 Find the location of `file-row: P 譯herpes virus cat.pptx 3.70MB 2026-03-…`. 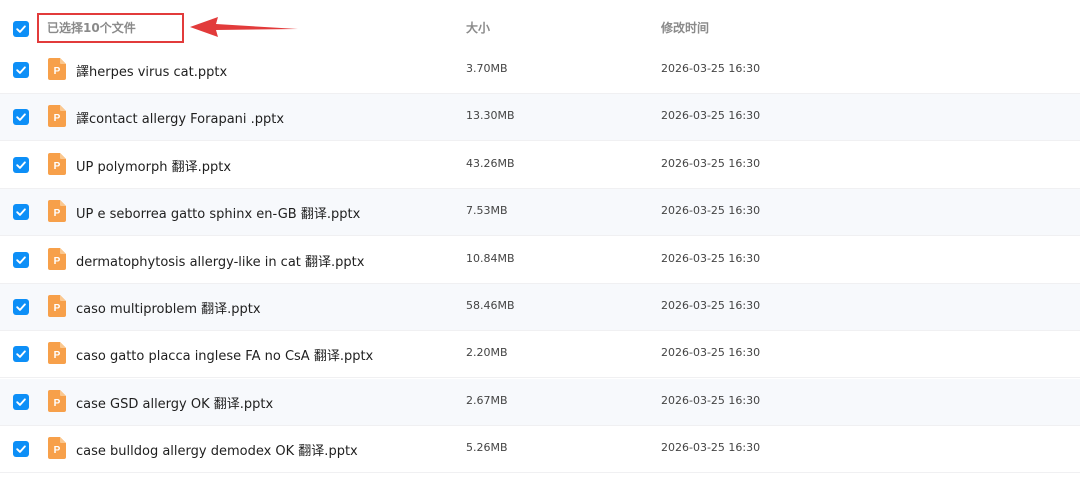

file-row: P 譯herpes virus cat.pptx 3.70MB 2026-03-… is located at coordinates (540, 70).